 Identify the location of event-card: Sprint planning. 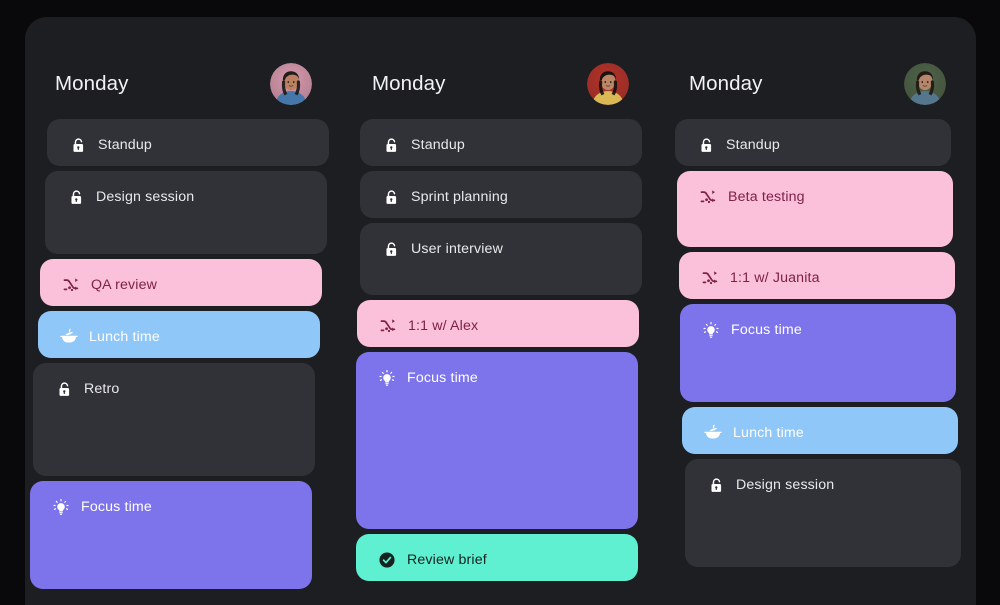
(501, 194).